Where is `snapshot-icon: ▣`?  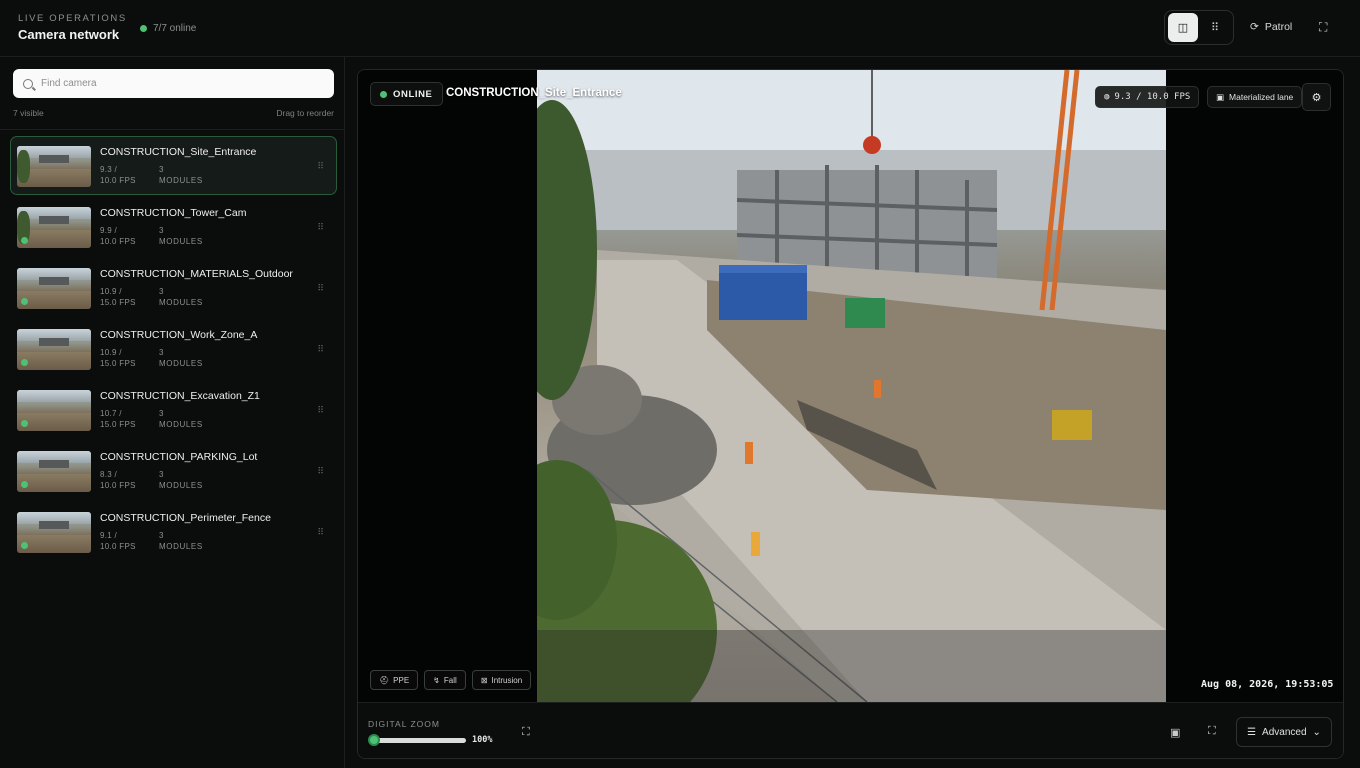 snapshot-icon: ▣ is located at coordinates (1175, 733).